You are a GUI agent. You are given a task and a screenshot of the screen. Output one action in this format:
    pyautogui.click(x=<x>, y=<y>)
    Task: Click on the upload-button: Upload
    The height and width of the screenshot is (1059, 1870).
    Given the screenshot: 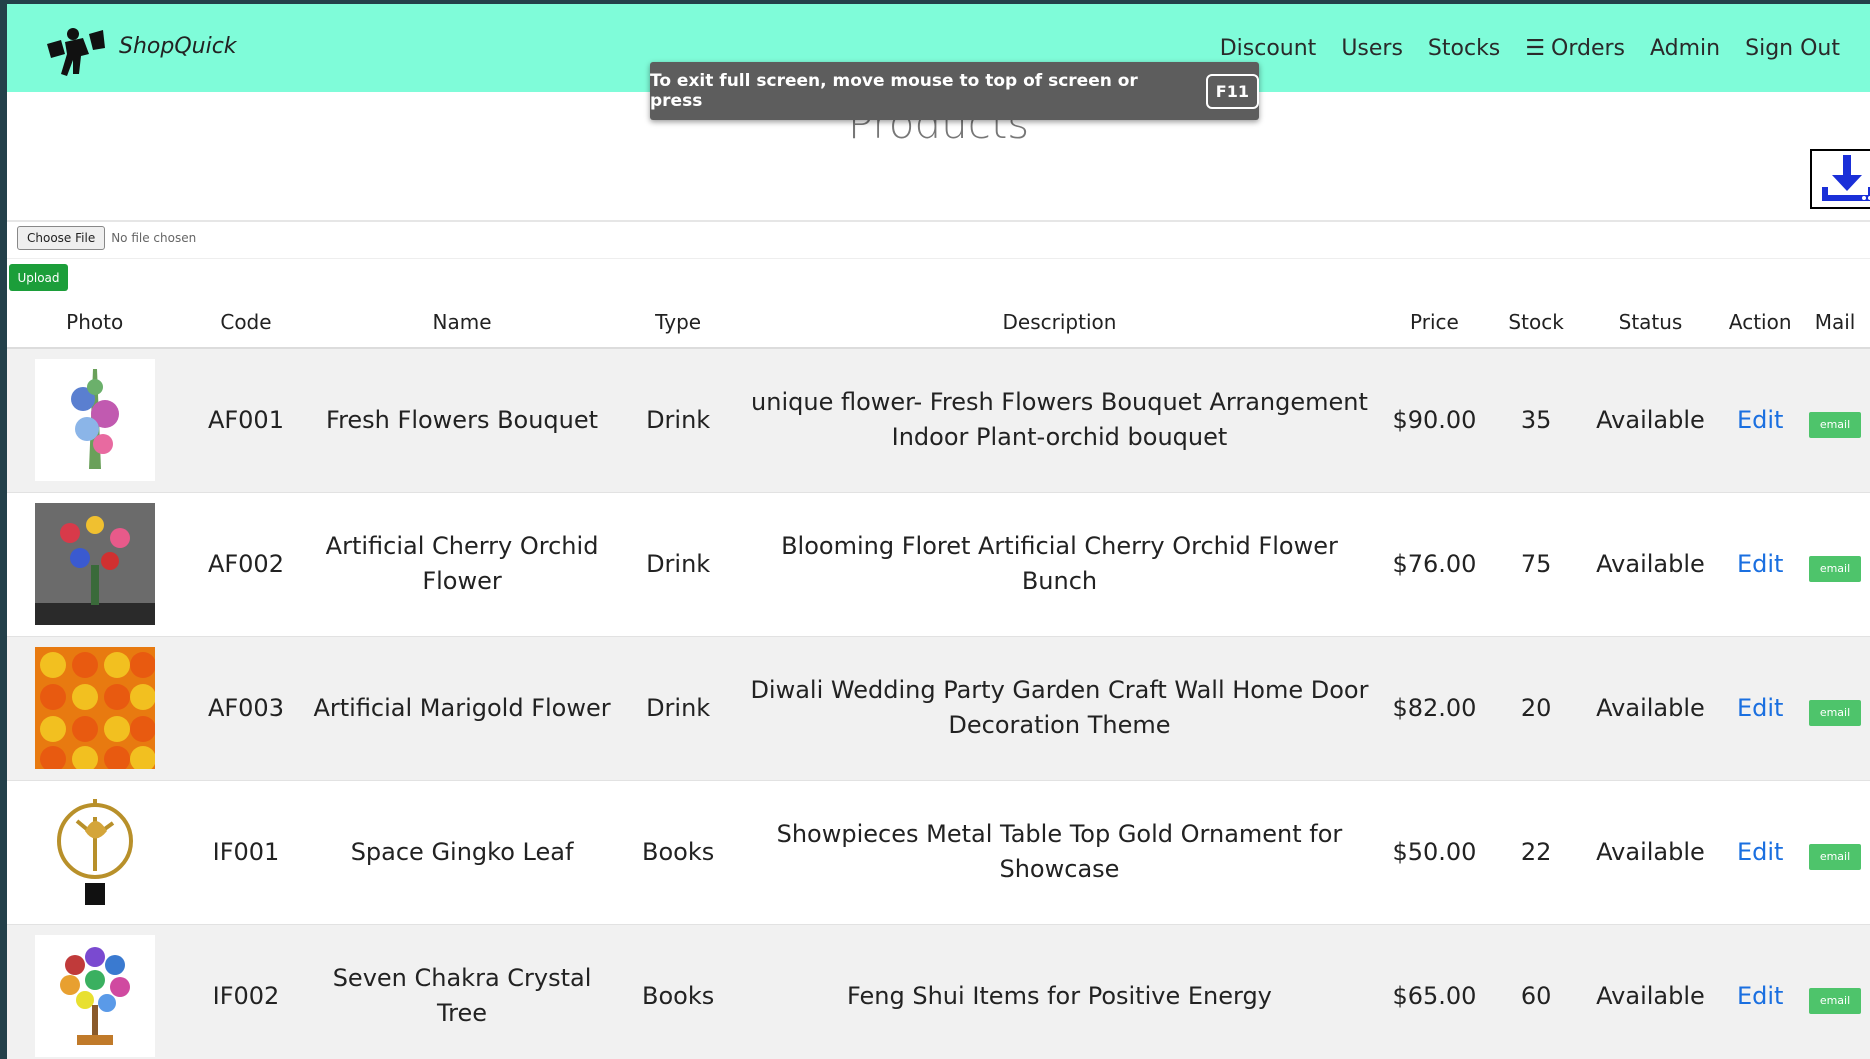 What is the action you would take?
    pyautogui.click(x=38, y=277)
    